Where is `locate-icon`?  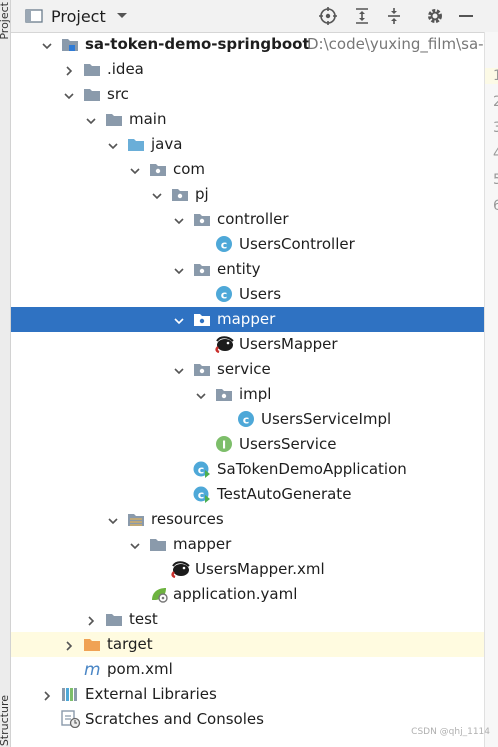
locate-icon is located at coordinates (328, 16).